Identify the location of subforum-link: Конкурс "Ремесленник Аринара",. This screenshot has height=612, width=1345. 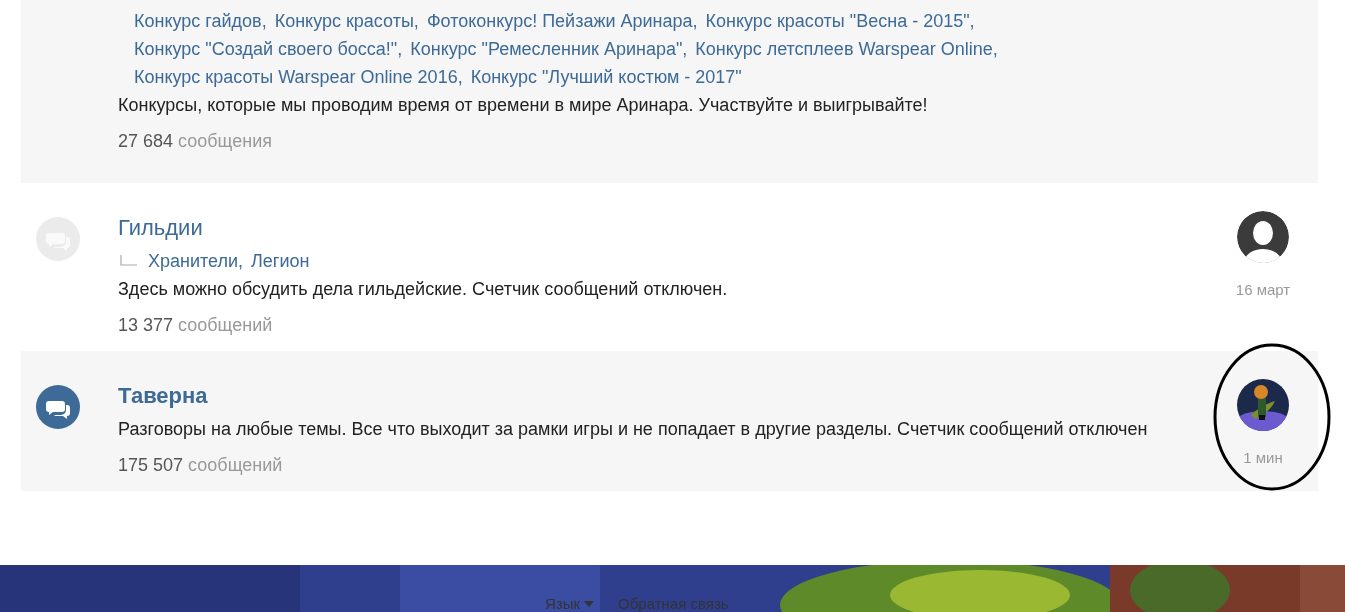
(549, 49).